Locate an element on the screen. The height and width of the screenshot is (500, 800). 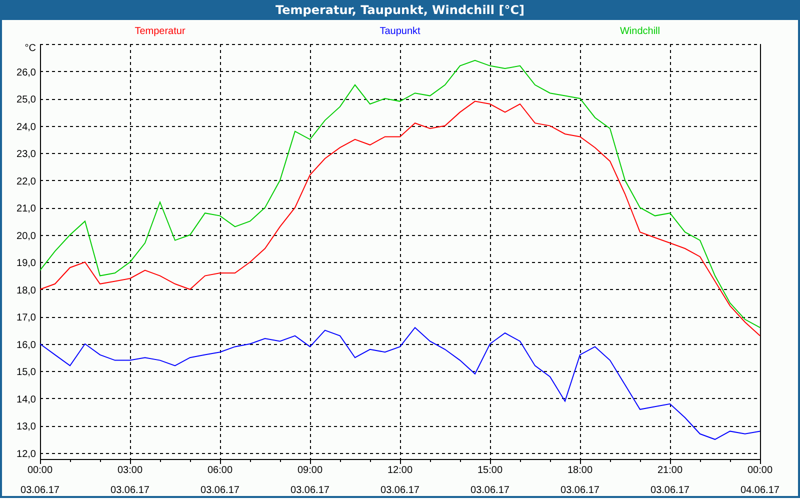
y-tick-label: 25,0 is located at coordinates (26, 100).